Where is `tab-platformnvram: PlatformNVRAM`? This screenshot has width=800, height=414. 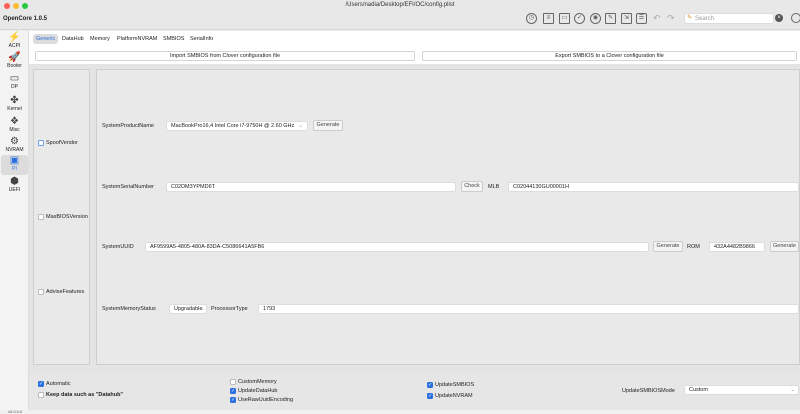 tab-platformnvram: PlatformNVRAM is located at coordinates (137, 39).